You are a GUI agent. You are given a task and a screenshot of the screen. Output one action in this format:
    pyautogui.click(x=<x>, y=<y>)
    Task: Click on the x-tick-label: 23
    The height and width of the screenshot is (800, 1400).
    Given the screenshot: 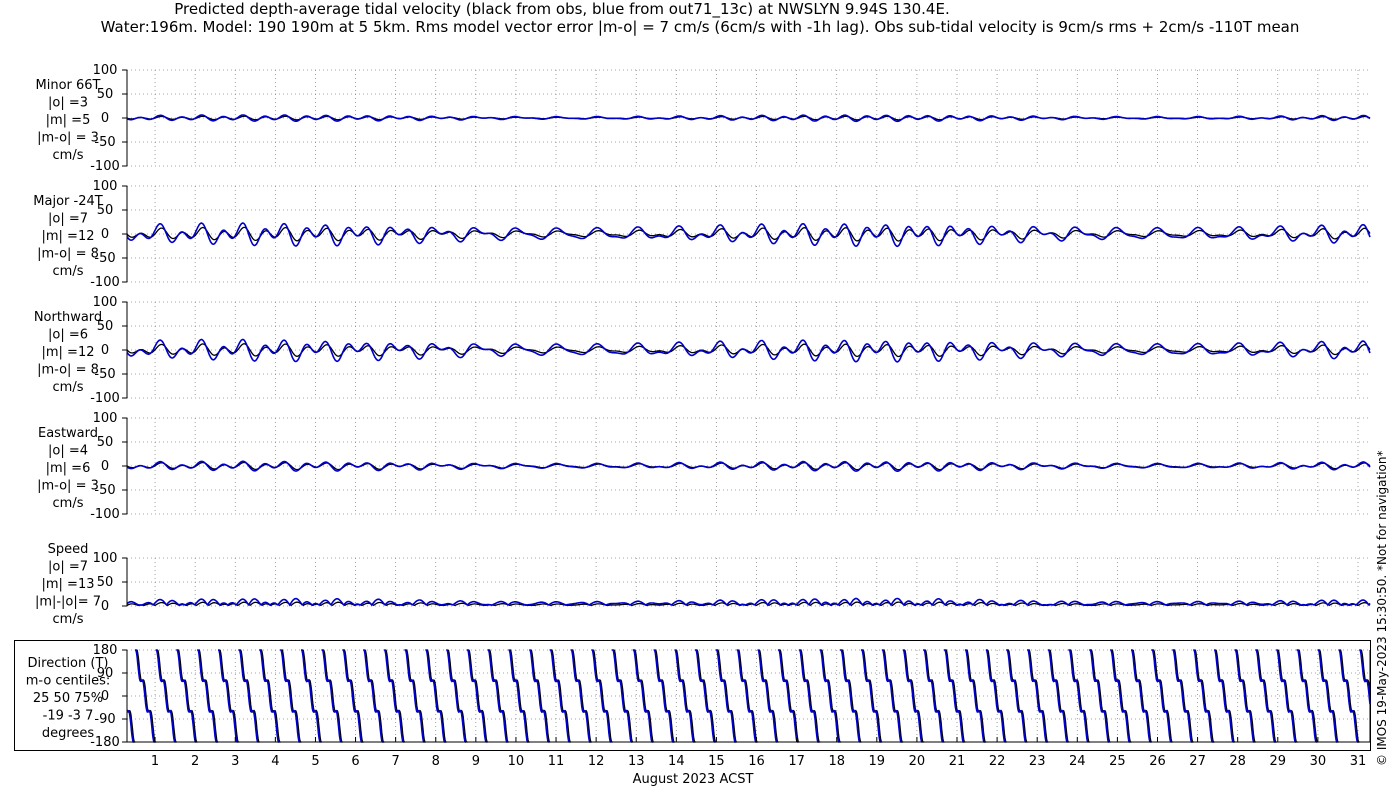 What is the action you would take?
    pyautogui.click(x=1037, y=761)
    